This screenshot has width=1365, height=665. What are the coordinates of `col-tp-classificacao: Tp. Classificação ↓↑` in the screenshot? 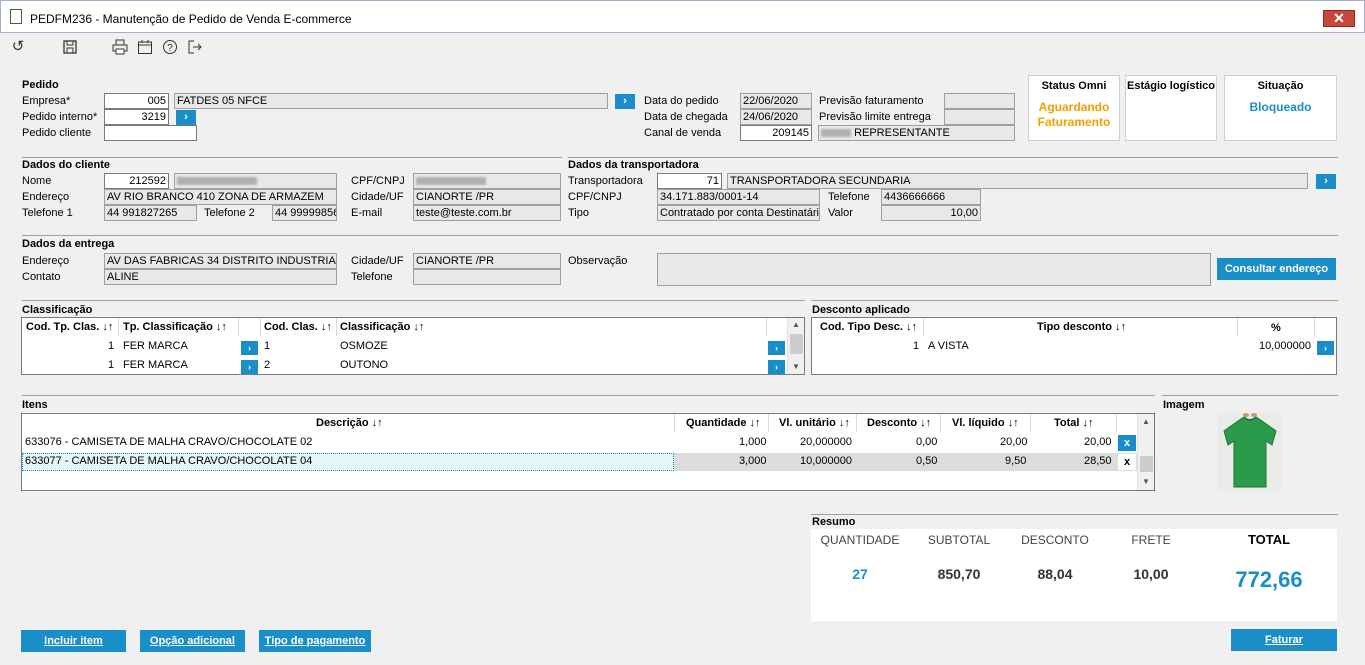 It's located at (175, 327).